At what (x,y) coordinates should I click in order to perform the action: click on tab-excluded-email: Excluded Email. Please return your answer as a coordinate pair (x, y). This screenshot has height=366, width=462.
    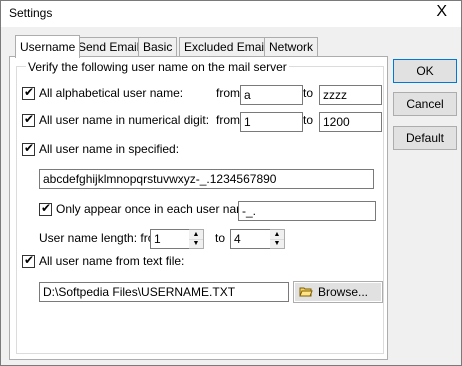
    Looking at the image, I should click on (225, 46).